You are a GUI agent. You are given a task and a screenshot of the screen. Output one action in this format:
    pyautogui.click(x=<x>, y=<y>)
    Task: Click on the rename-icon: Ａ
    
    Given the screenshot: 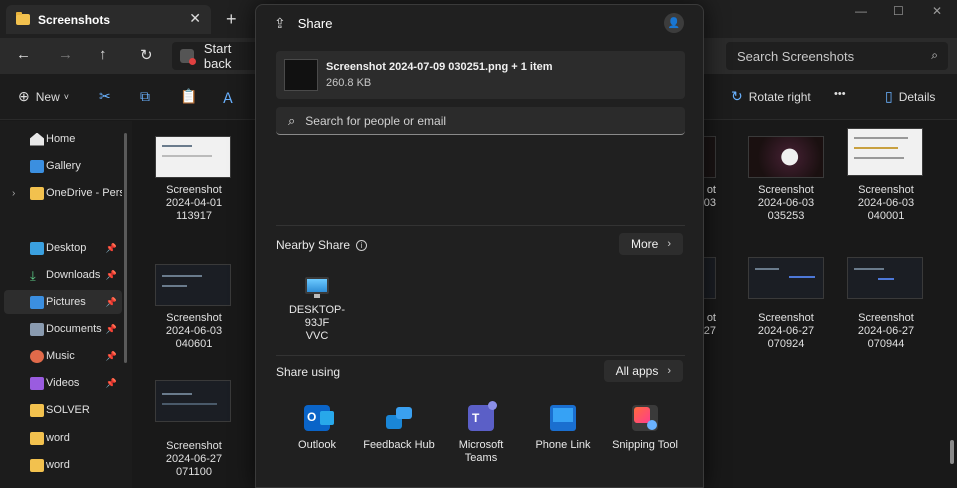 What is the action you would take?
    pyautogui.click(x=228, y=98)
    